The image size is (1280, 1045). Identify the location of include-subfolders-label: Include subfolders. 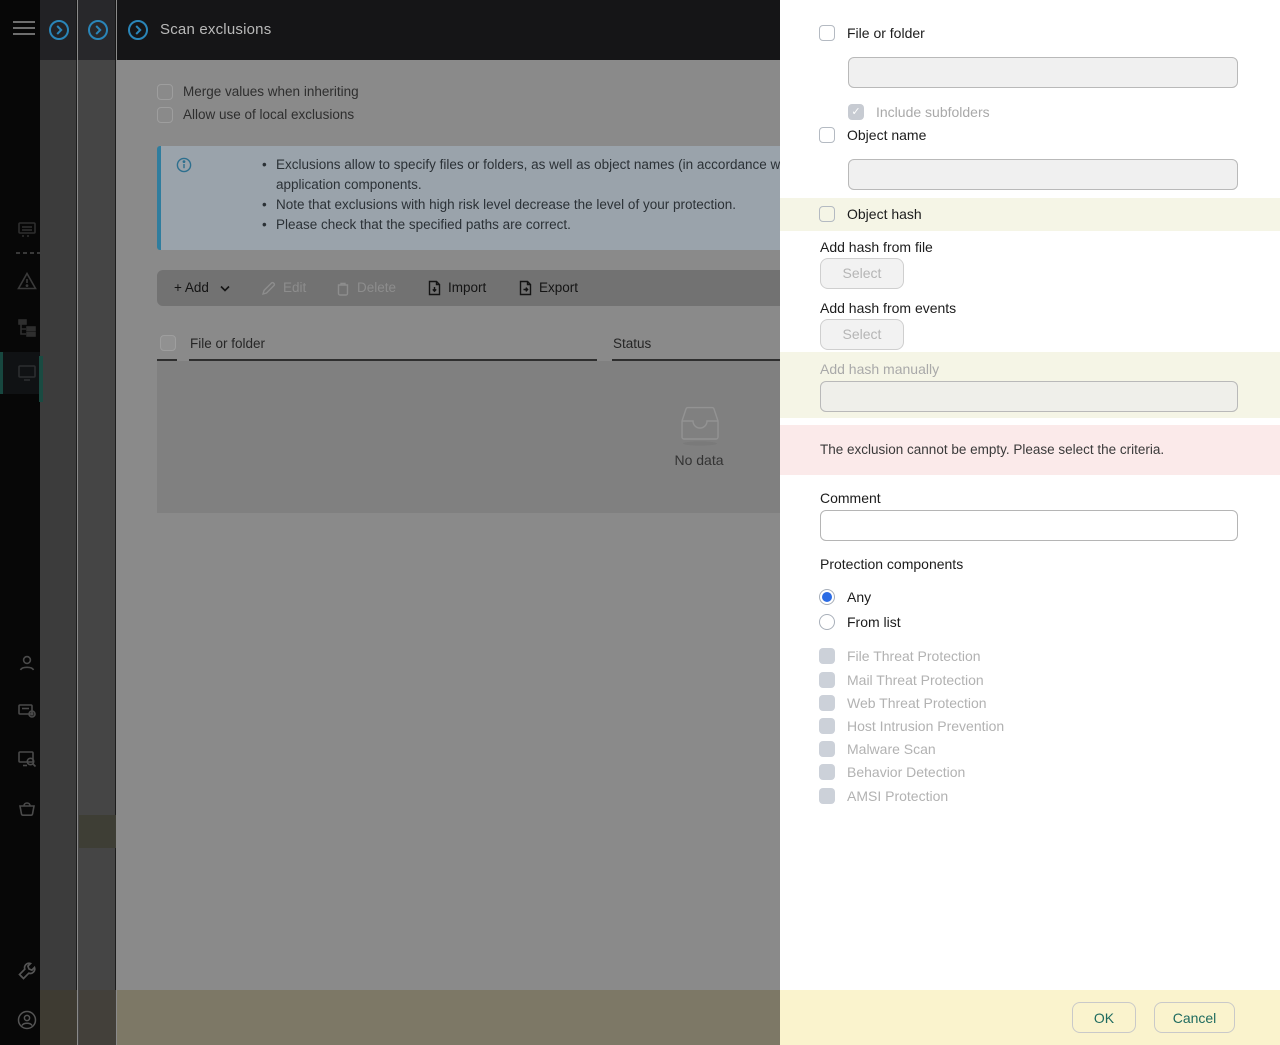
(933, 112).